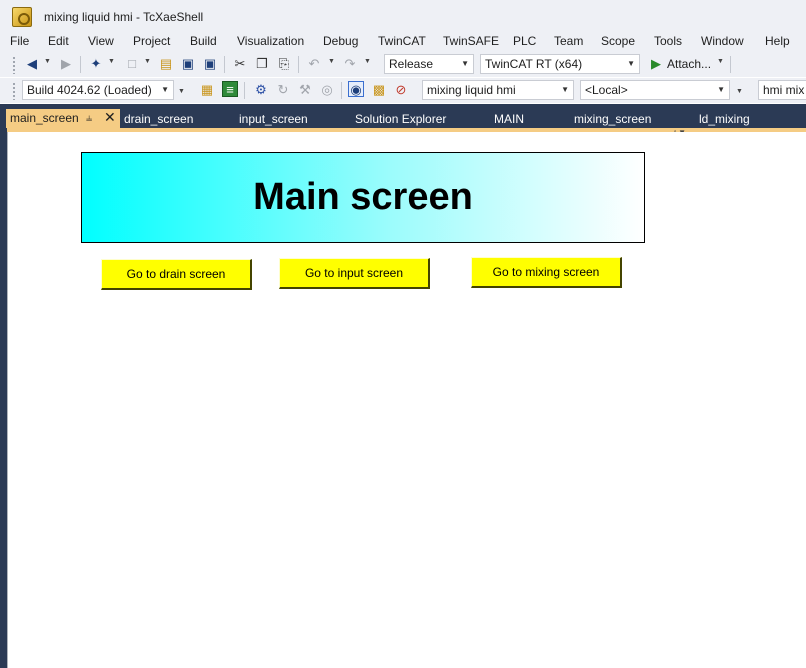 This screenshot has width=806, height=668. Describe the element at coordinates (283, 90) in the screenshot. I see `reload-icon: ↻` at that location.